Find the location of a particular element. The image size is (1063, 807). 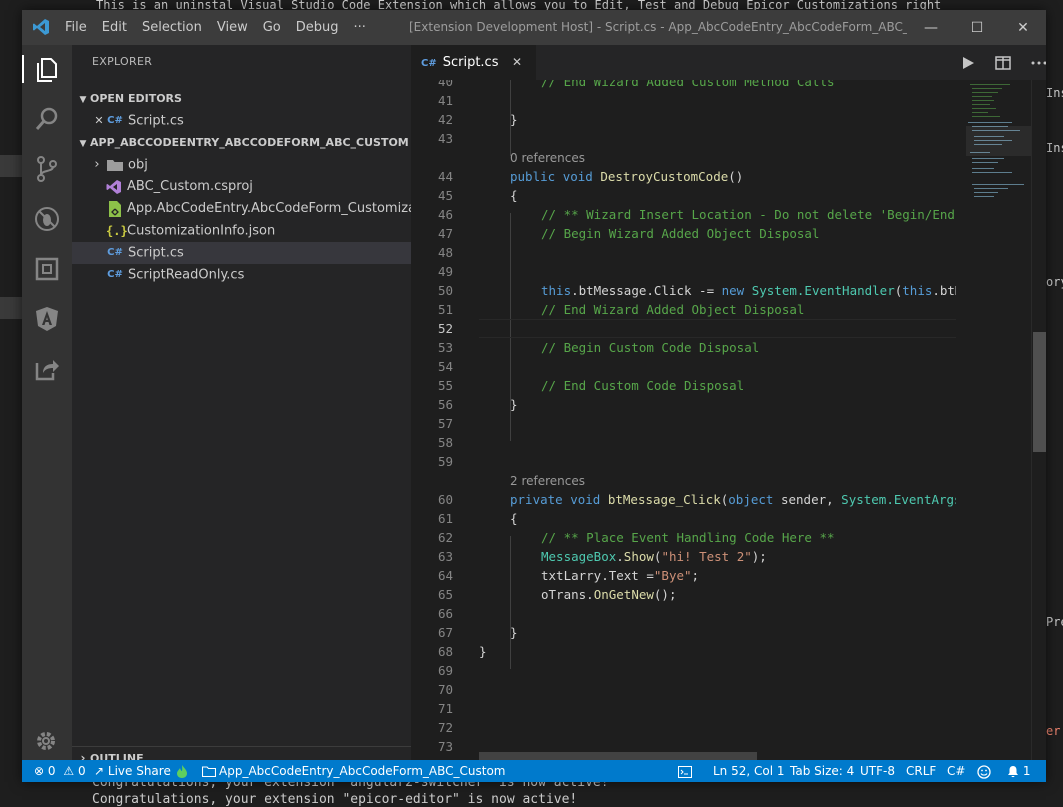

line-number: 46 is located at coordinates (445, 214).